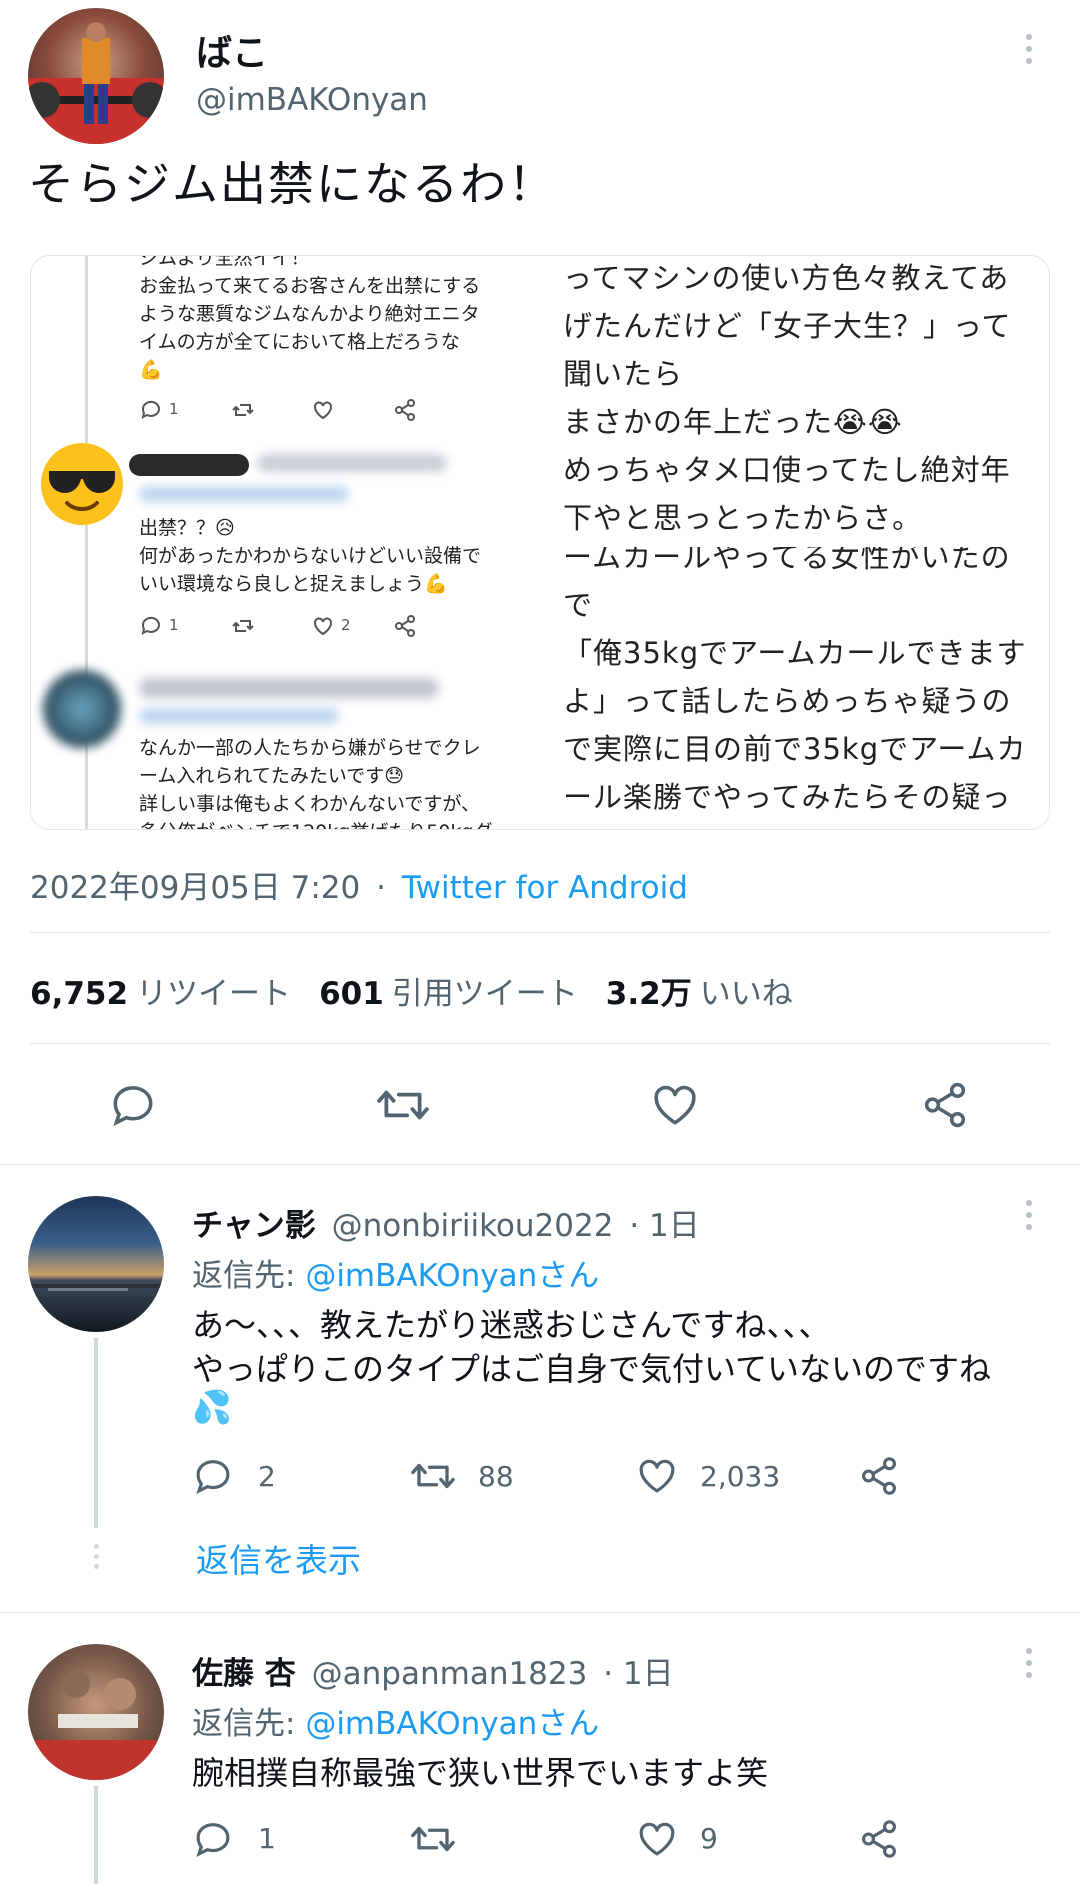 Image resolution: width=1080 pixels, height=1884 pixels. What do you see at coordinates (289, 688) in the screenshot?
I see `blurred-commenter-name` at bounding box center [289, 688].